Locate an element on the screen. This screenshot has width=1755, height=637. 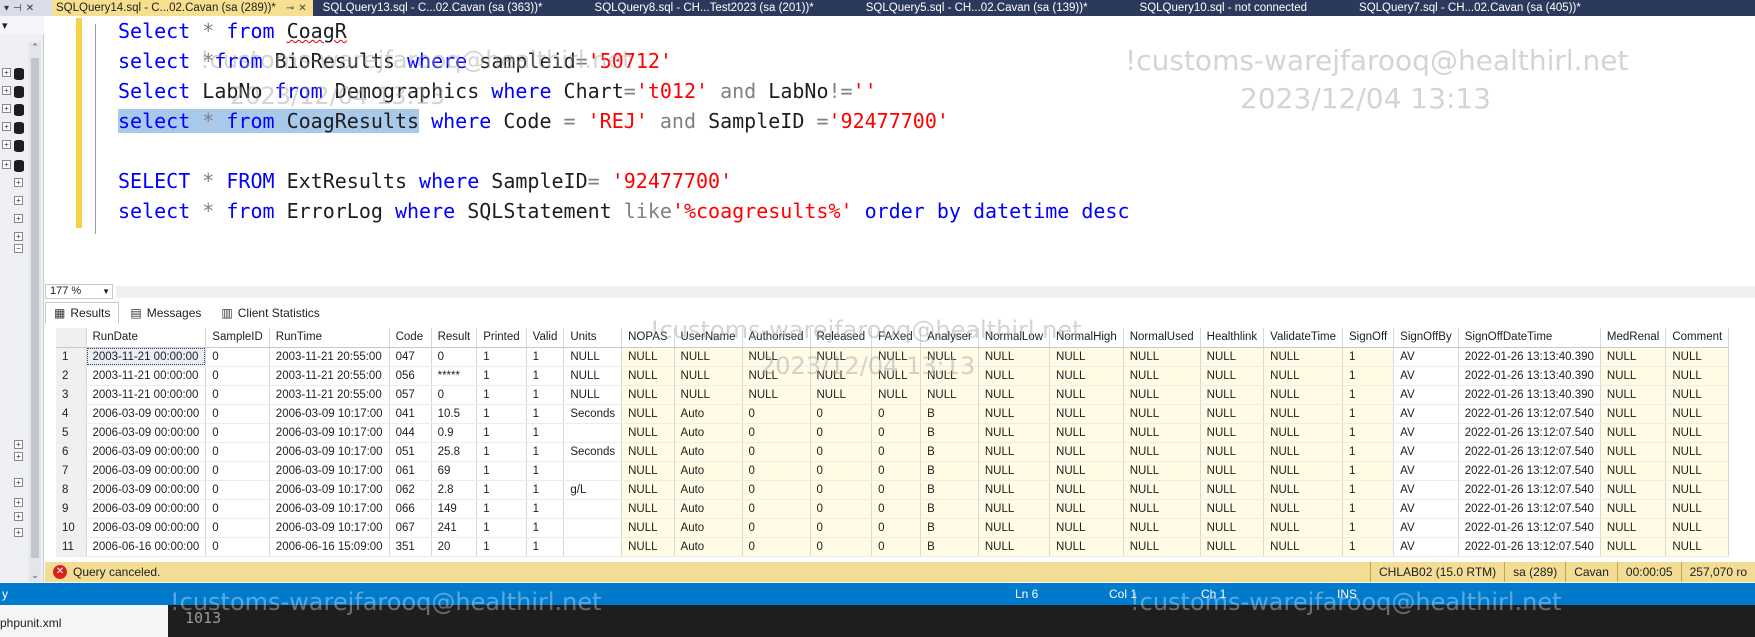
table-cell: 10.5 is located at coordinates (454, 414).